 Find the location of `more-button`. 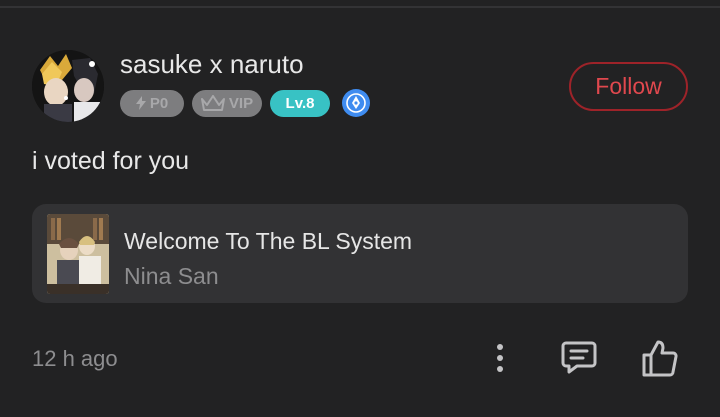

more-button is located at coordinates (500, 358).